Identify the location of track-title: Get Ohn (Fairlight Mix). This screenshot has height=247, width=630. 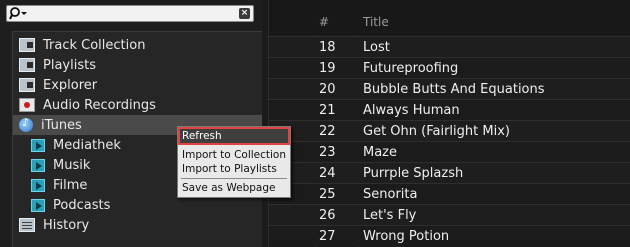
(436, 131).